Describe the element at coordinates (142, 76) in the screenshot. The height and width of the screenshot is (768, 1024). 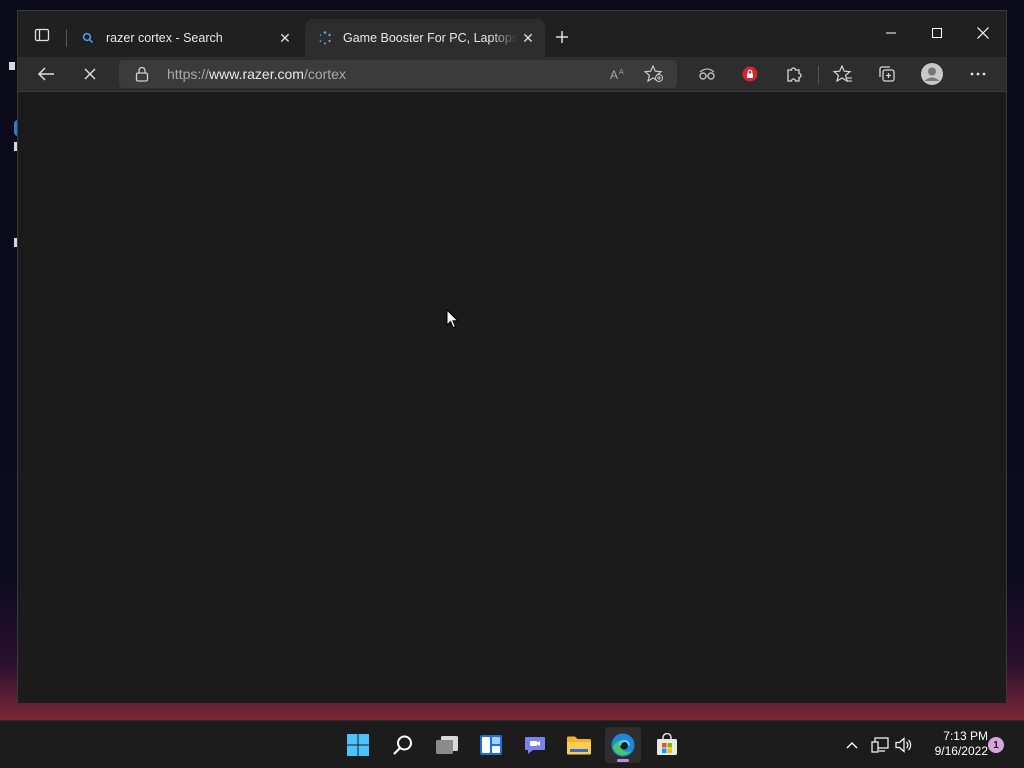
I see `lock-icon` at that location.